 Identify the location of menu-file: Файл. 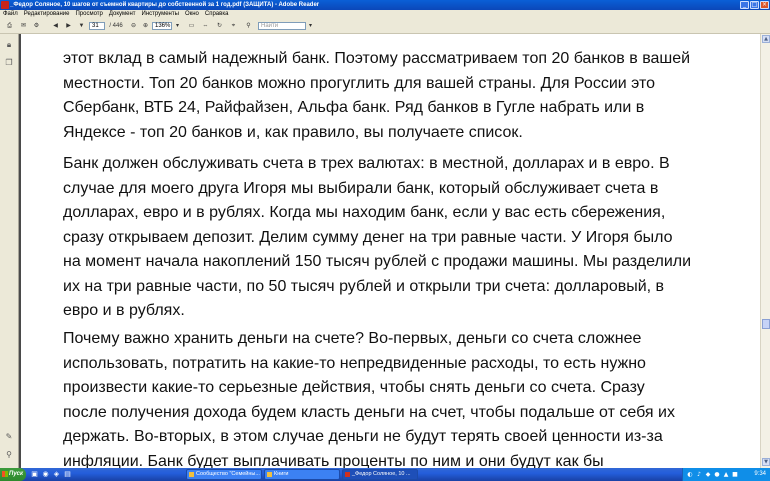
(10, 14).